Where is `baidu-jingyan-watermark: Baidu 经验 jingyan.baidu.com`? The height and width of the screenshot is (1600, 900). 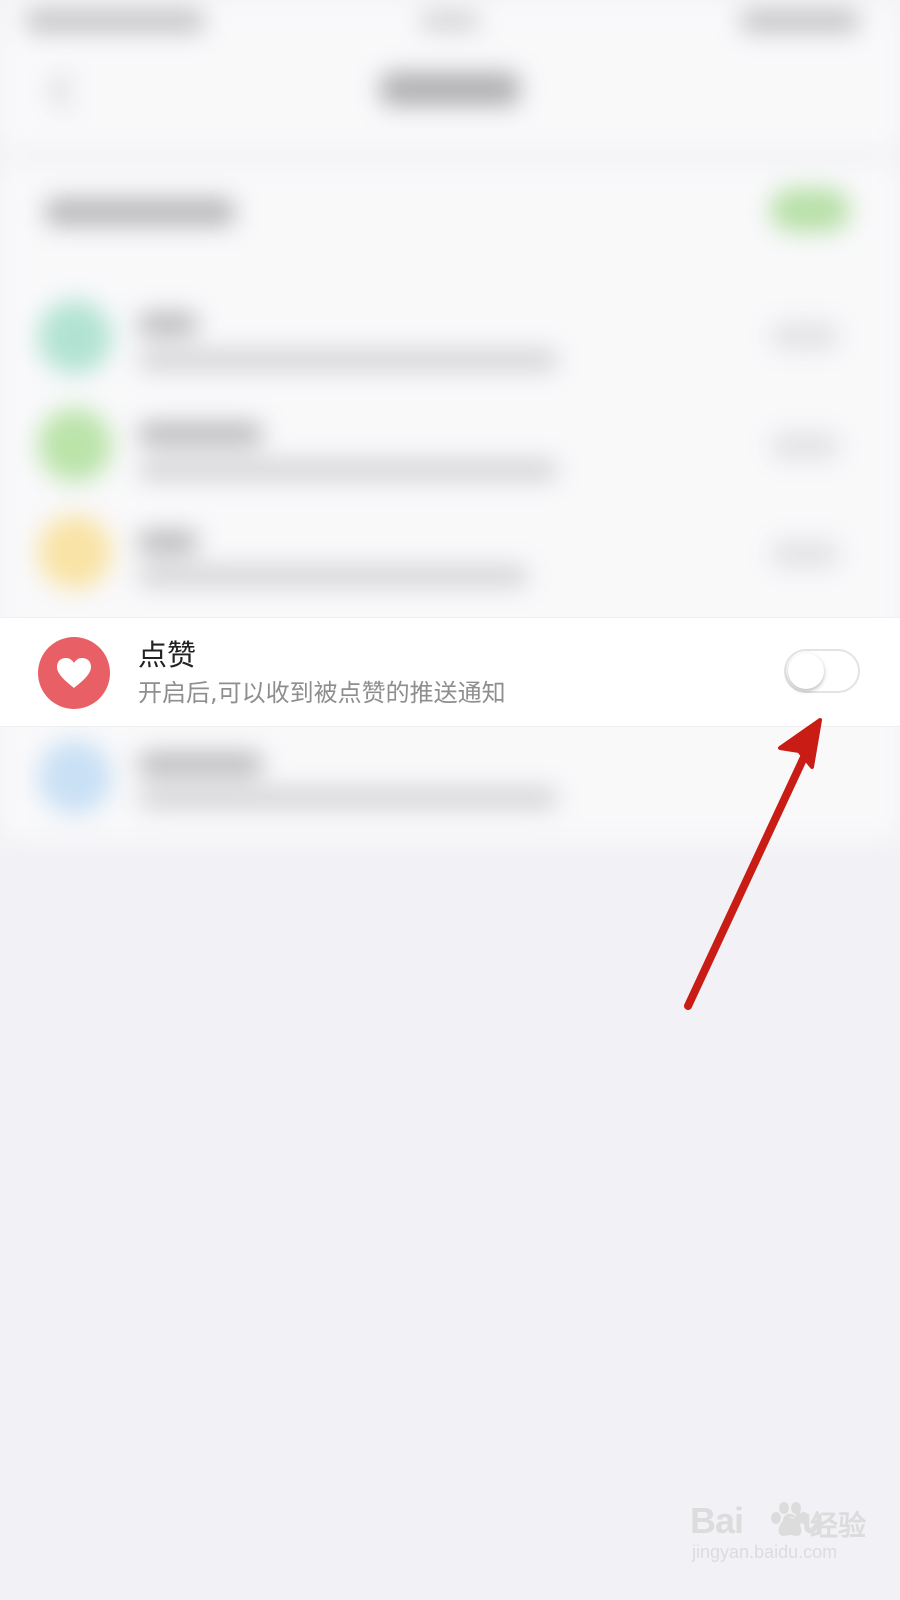
baidu-jingyan-watermark: Baidu 经验 jingyan.baidu.com is located at coordinates (778, 1540).